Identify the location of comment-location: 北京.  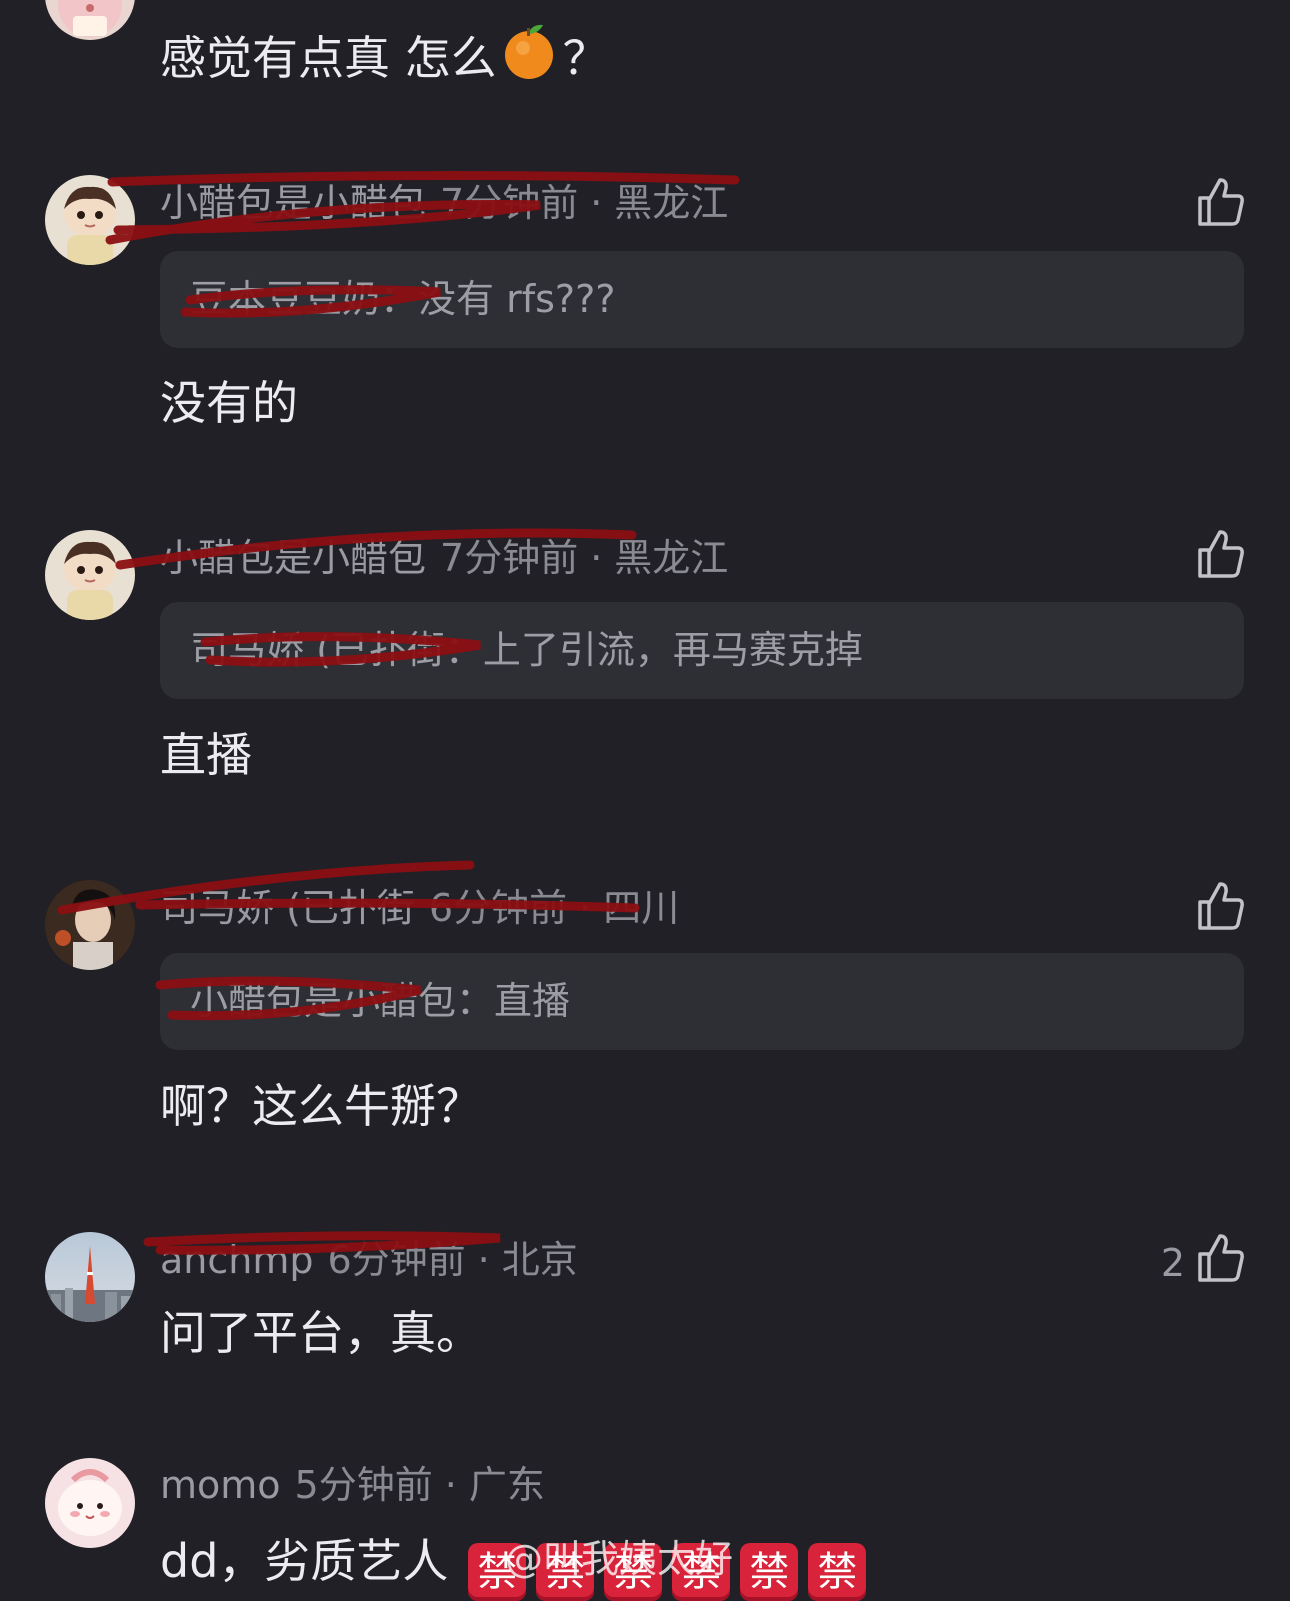
(539, 1260).